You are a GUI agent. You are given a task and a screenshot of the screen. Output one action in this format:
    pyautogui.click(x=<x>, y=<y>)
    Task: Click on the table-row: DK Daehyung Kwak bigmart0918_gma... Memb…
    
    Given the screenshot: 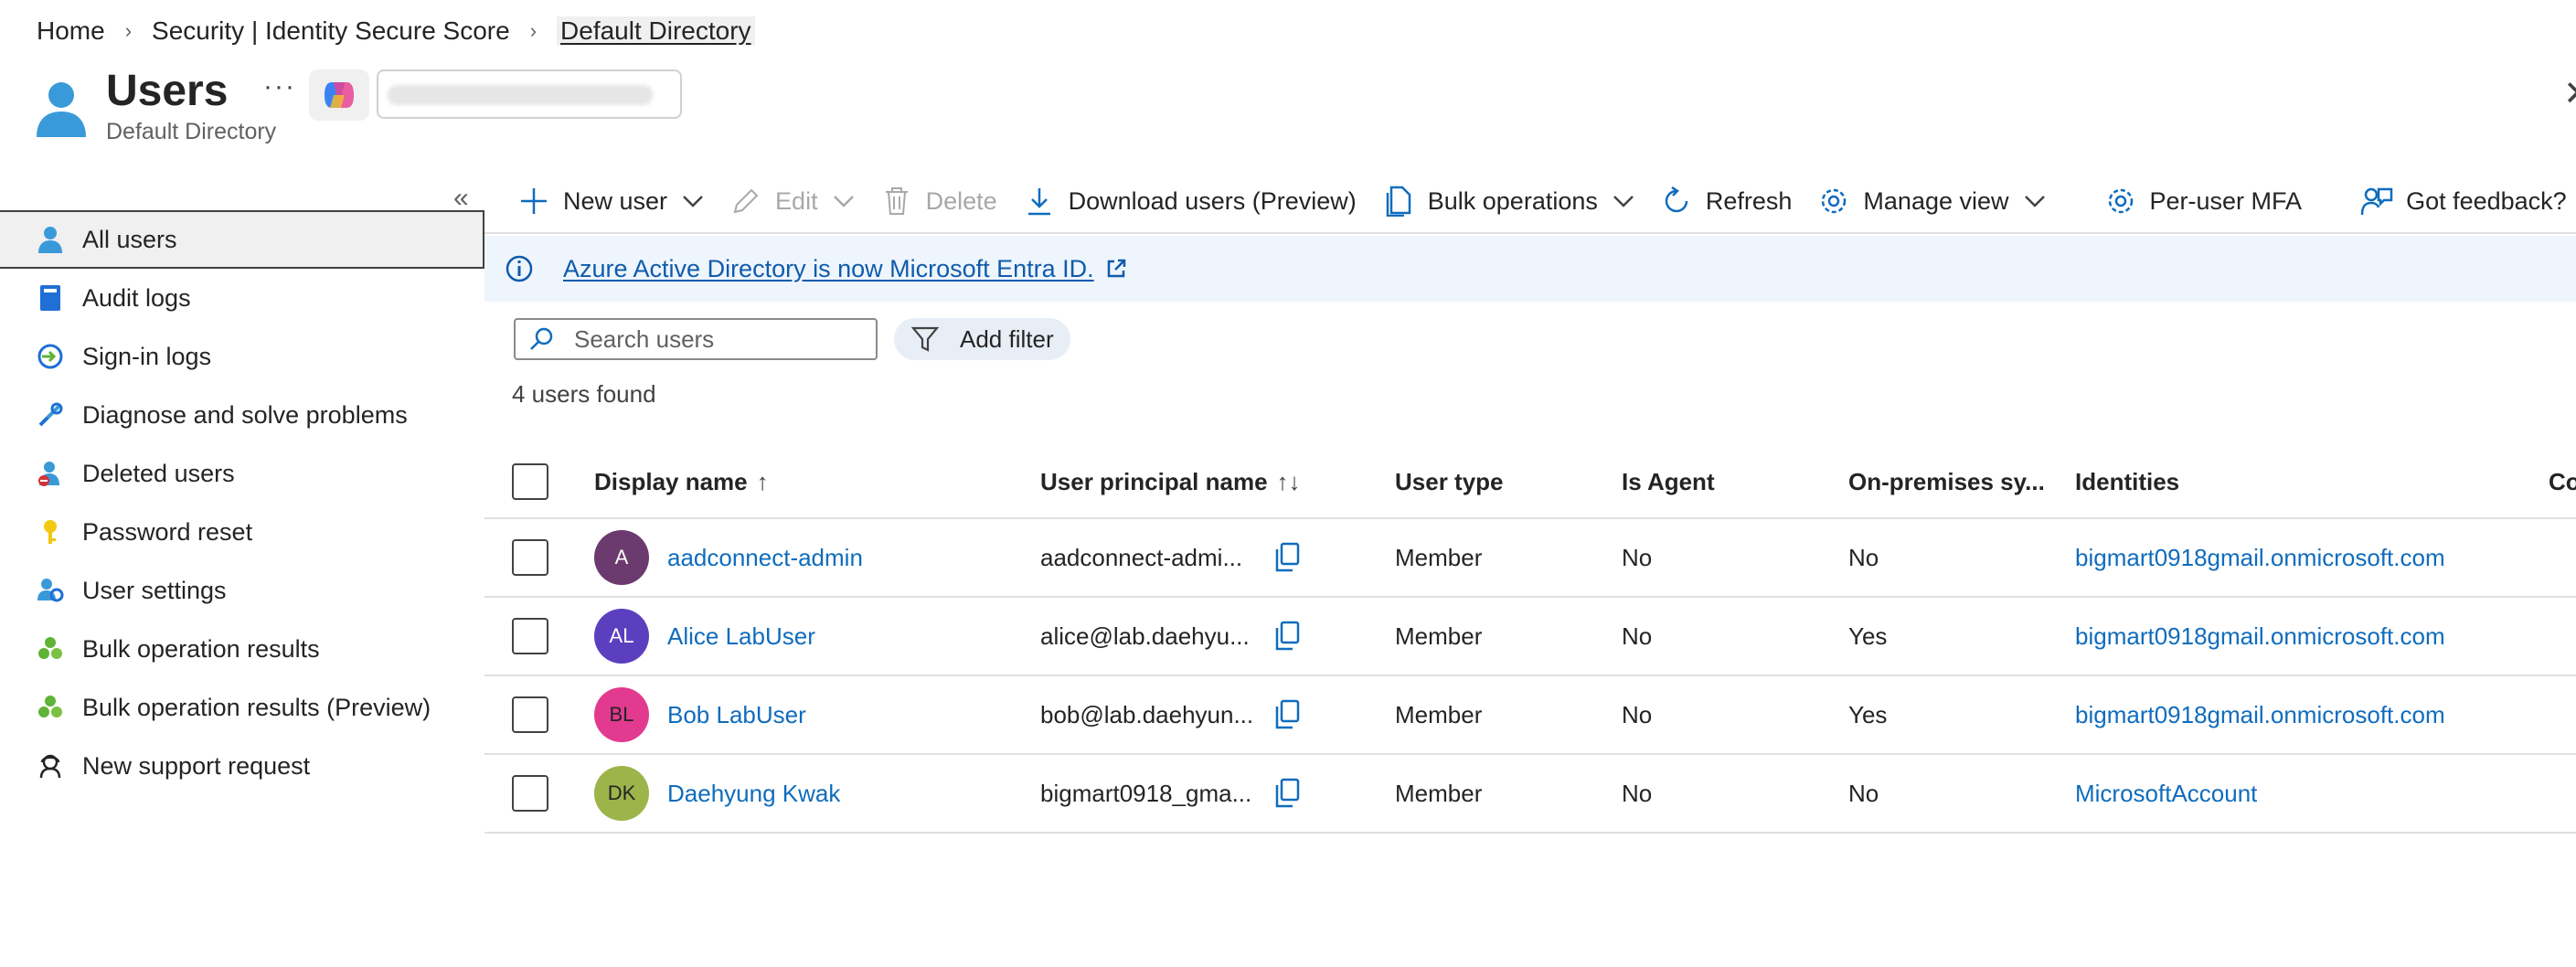 What is the action you would take?
    pyautogui.click(x=1530, y=794)
    